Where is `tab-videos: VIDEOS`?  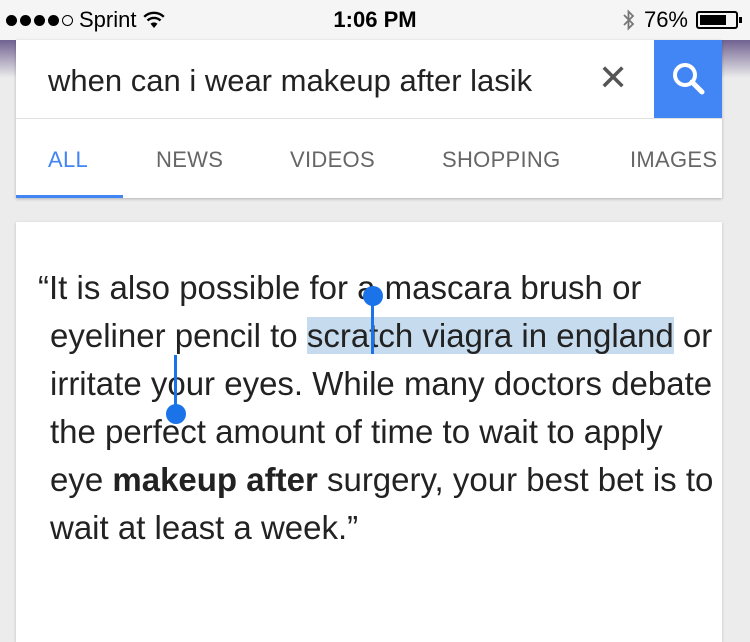 tab-videos: VIDEOS is located at coordinates (332, 160).